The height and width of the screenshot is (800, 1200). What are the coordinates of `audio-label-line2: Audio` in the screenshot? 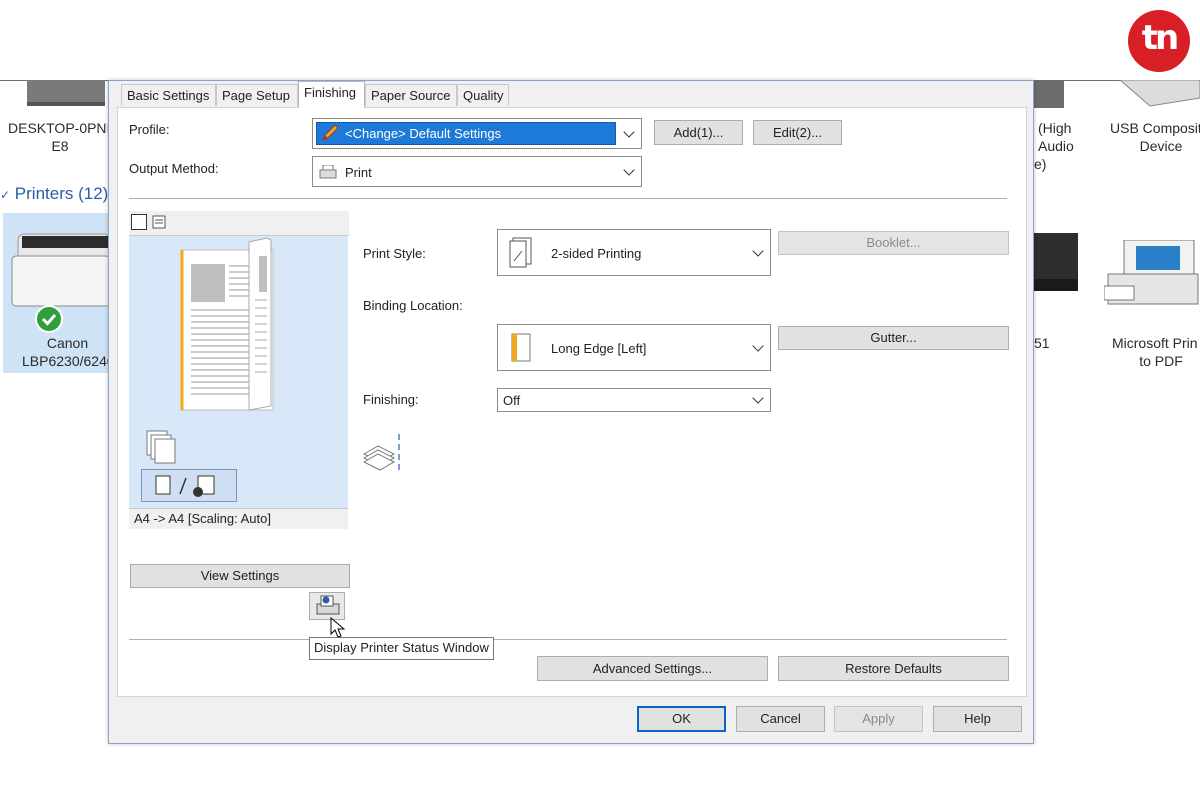 It's located at (1056, 146).